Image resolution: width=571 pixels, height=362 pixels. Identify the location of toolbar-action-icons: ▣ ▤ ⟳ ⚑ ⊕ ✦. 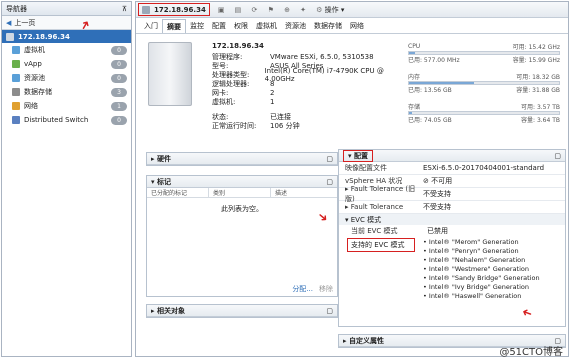
(264, 9).